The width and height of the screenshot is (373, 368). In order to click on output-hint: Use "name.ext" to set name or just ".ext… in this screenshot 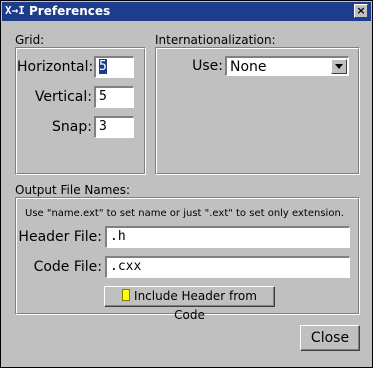, I will do `click(184, 213)`.